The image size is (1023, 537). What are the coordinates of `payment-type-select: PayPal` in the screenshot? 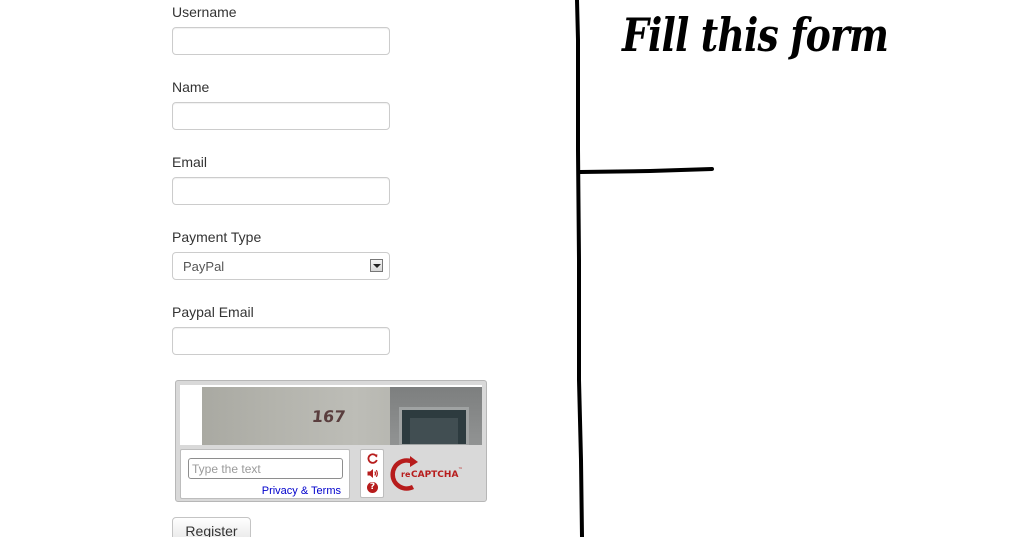 It's located at (281, 266).